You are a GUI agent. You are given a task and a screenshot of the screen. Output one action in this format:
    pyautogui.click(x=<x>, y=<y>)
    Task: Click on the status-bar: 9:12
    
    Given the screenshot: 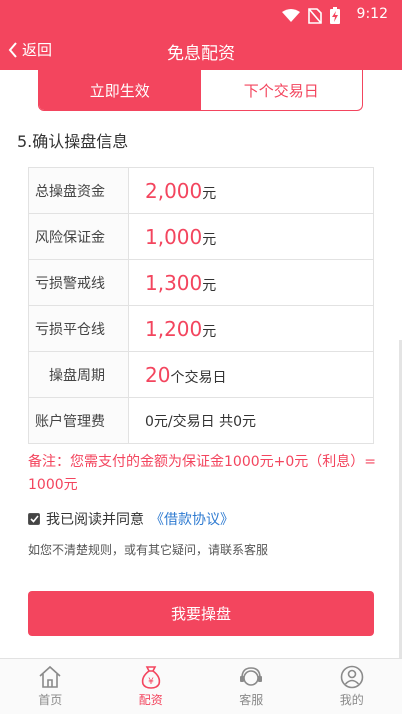 What is the action you would take?
    pyautogui.click(x=201, y=14)
    